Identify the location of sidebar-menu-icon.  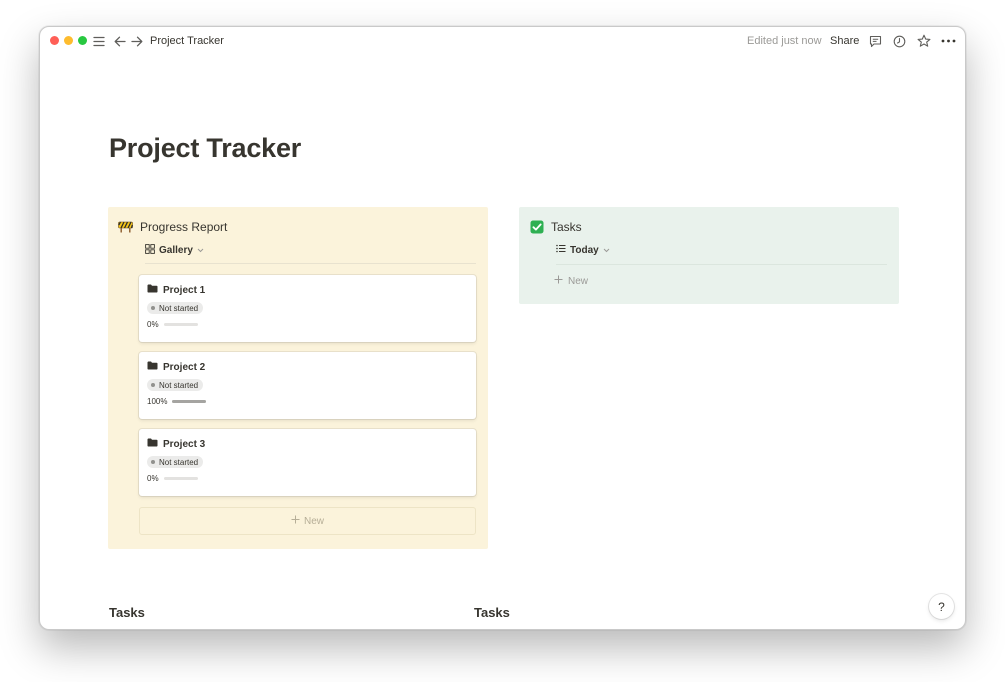
(99, 41).